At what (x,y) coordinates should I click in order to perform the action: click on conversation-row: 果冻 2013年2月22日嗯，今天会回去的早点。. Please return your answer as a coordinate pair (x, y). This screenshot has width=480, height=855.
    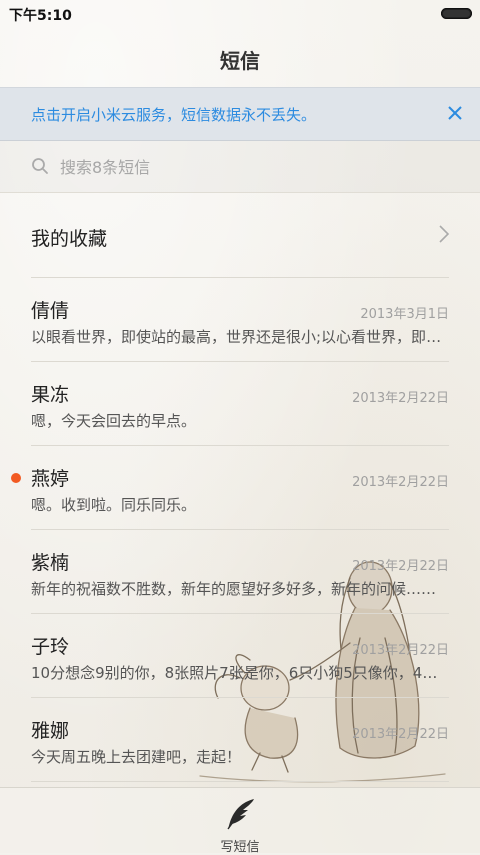
    Looking at the image, I should click on (240, 404).